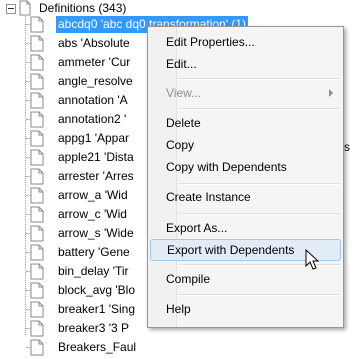 The height and width of the screenshot is (359, 358). What do you see at coordinates (97, 347) in the screenshot?
I see `tree-item-label: Breakers_Faul` at bounding box center [97, 347].